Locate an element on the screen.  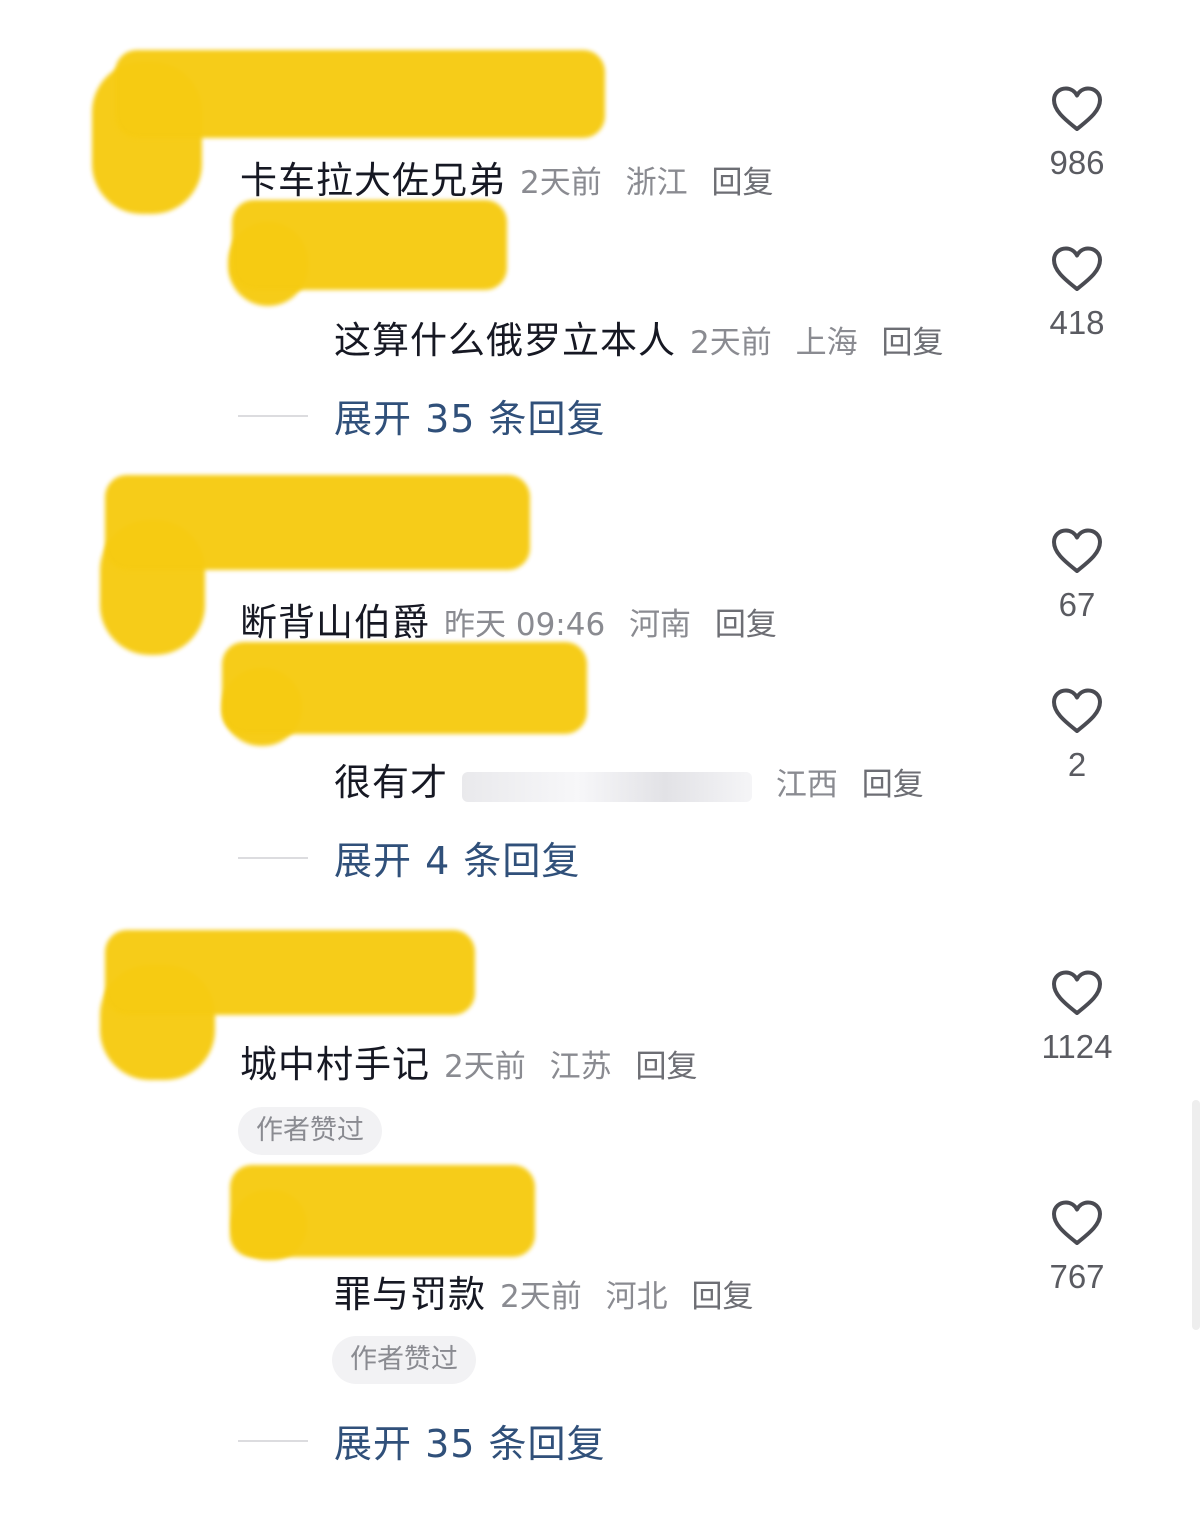
comment-3-like-button: 1124 is located at coordinates (1077, 1018).